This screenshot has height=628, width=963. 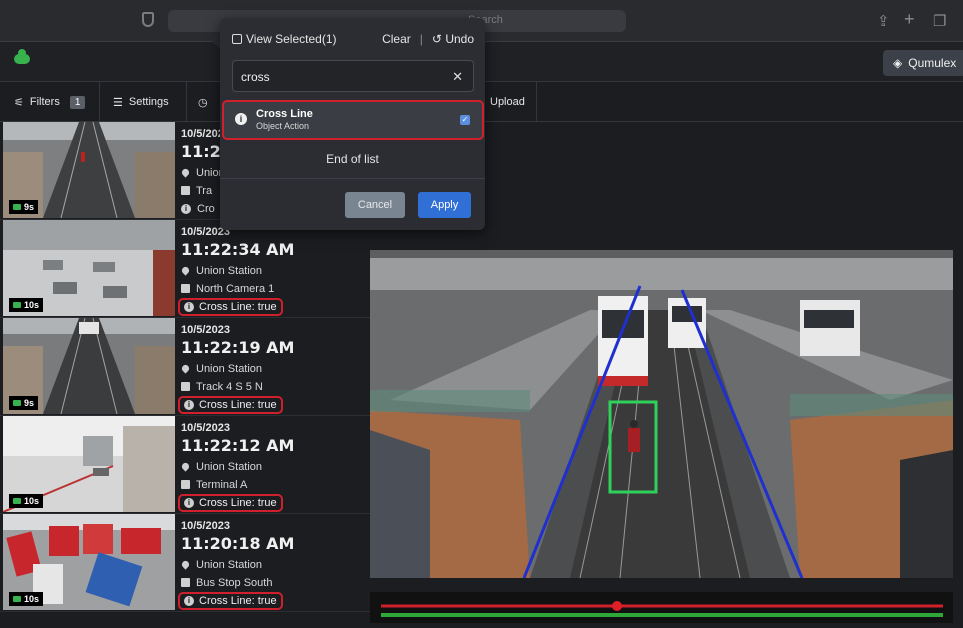 What do you see at coordinates (22, 56) in the screenshot?
I see `cloud-icon` at bounding box center [22, 56].